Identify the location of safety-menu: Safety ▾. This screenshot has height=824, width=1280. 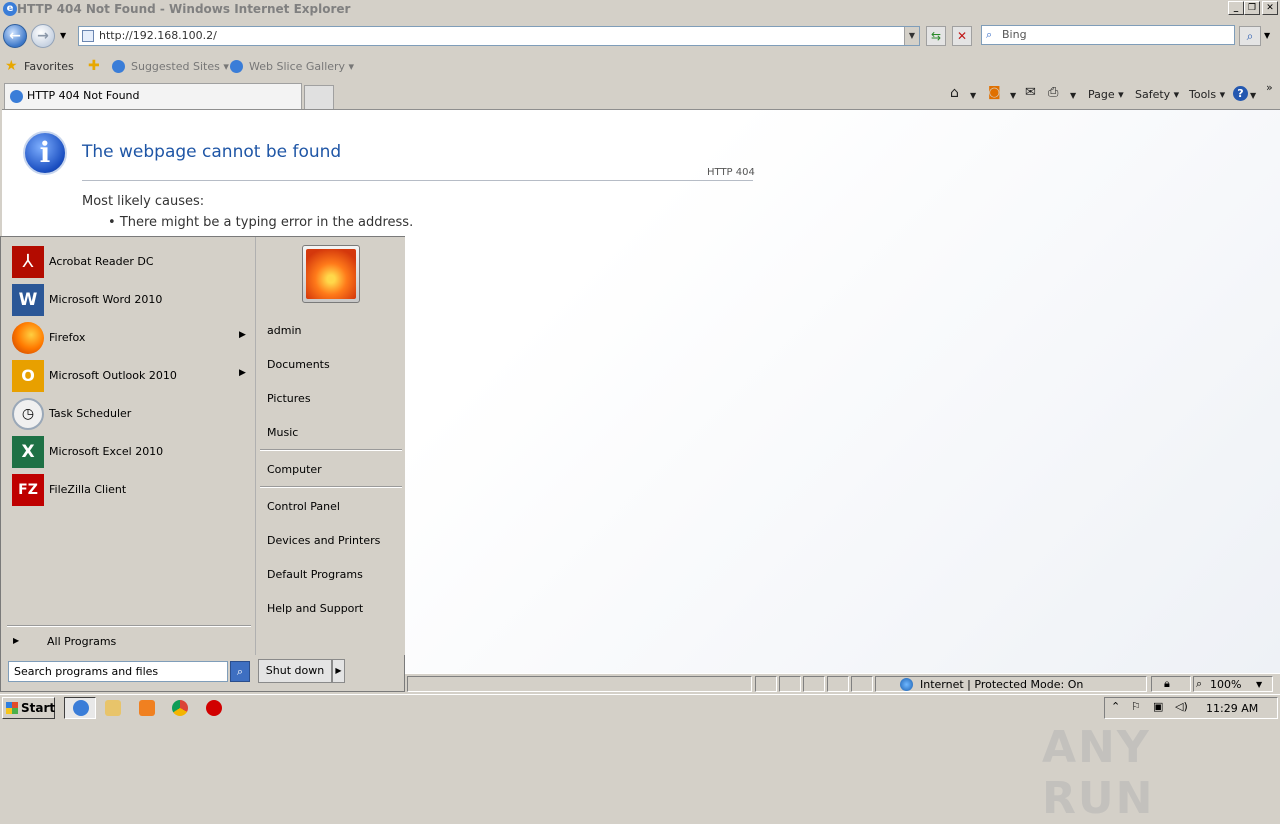
(1157, 94).